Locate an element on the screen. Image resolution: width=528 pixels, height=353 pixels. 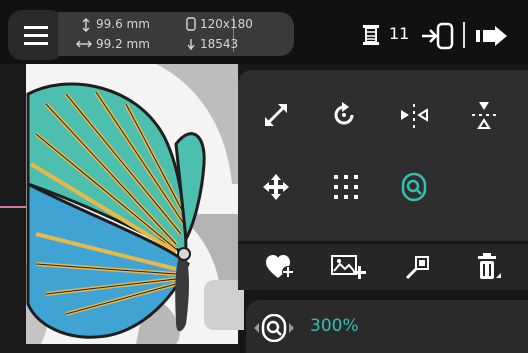
menu-button is located at coordinates (36, 35).